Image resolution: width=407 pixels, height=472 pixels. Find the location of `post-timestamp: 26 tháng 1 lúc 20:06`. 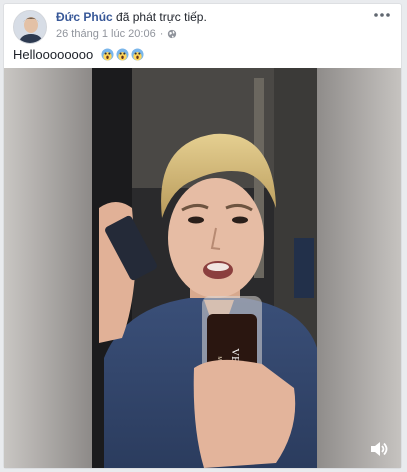

post-timestamp: 26 tháng 1 lúc 20:06 is located at coordinates (106, 34).